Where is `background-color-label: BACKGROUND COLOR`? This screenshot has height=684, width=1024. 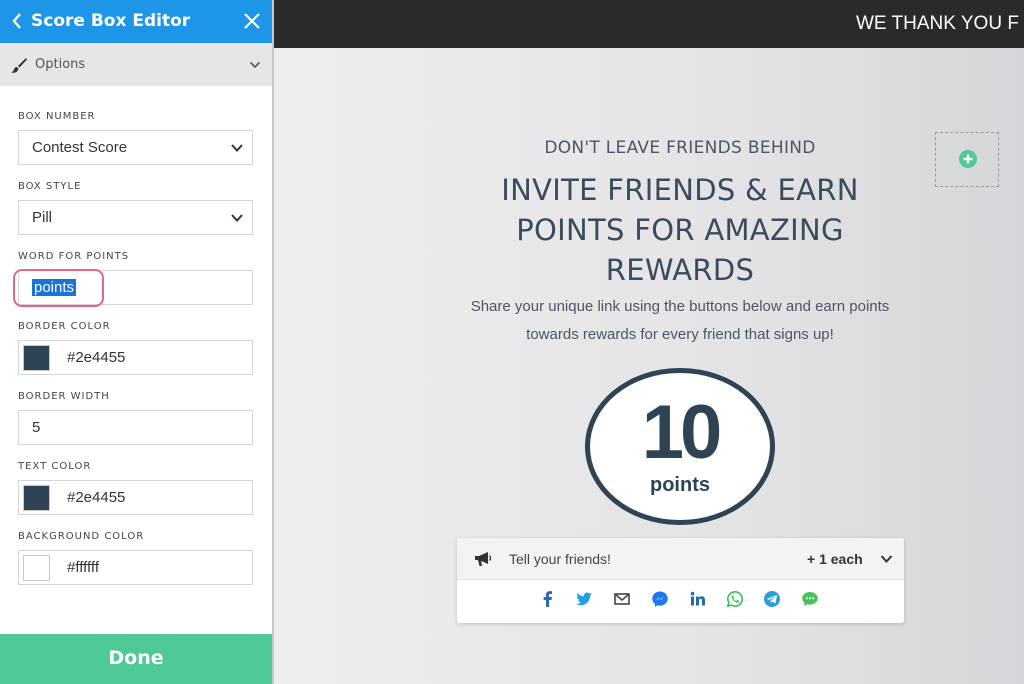 background-color-label: BACKGROUND COLOR is located at coordinates (81, 536).